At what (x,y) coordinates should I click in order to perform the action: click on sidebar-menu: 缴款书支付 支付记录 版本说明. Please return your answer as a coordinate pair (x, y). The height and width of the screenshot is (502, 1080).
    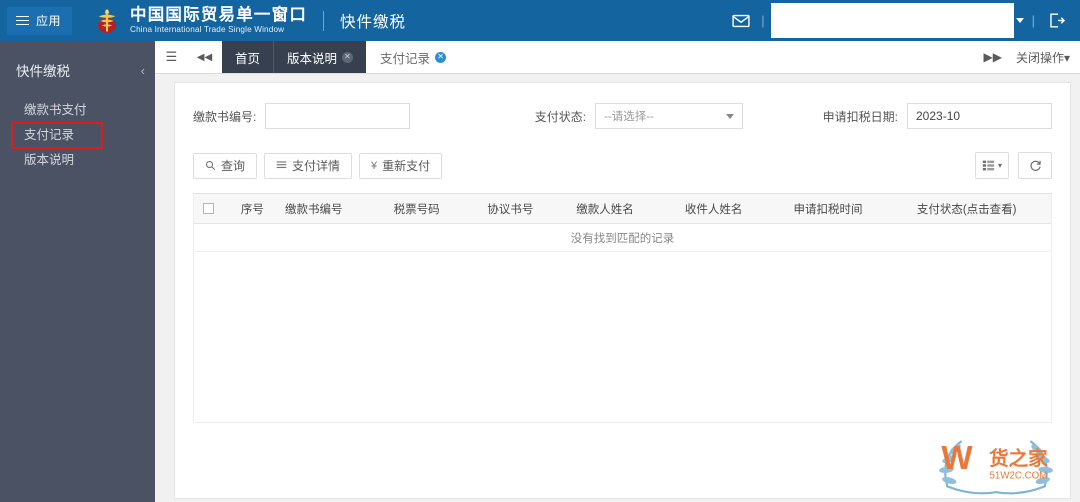
    Looking at the image, I should click on (77, 135).